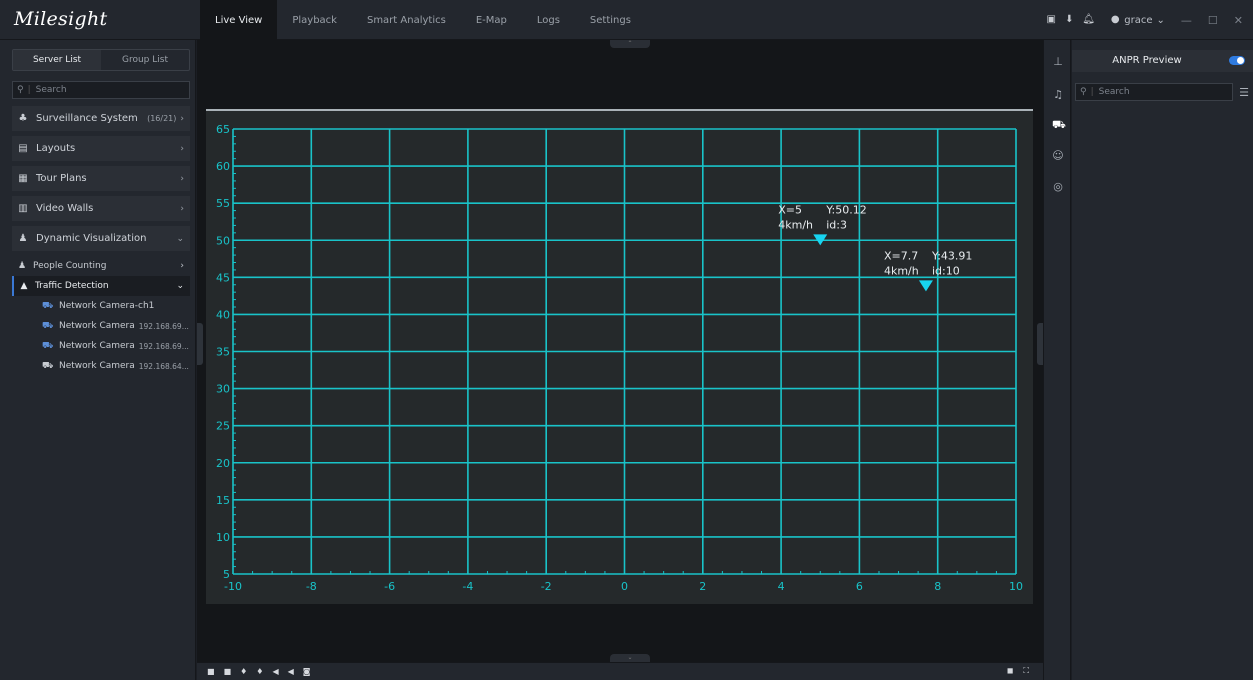 The width and height of the screenshot is (1253, 680). I want to click on grid-icon: ▦, so click(23, 178).